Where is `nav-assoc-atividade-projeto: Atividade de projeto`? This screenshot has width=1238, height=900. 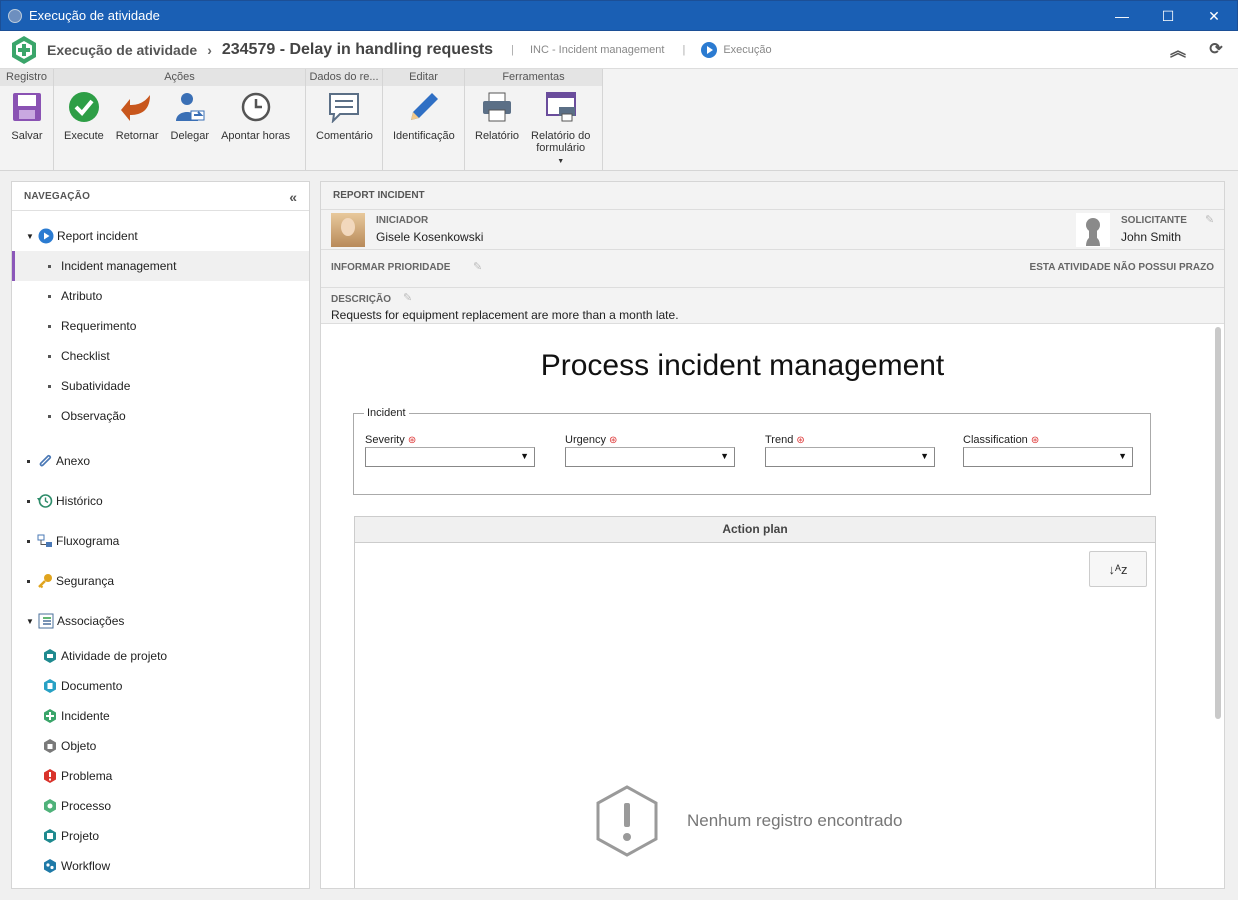 nav-assoc-atividade-projeto: Atividade de projeto is located at coordinates (160, 656).